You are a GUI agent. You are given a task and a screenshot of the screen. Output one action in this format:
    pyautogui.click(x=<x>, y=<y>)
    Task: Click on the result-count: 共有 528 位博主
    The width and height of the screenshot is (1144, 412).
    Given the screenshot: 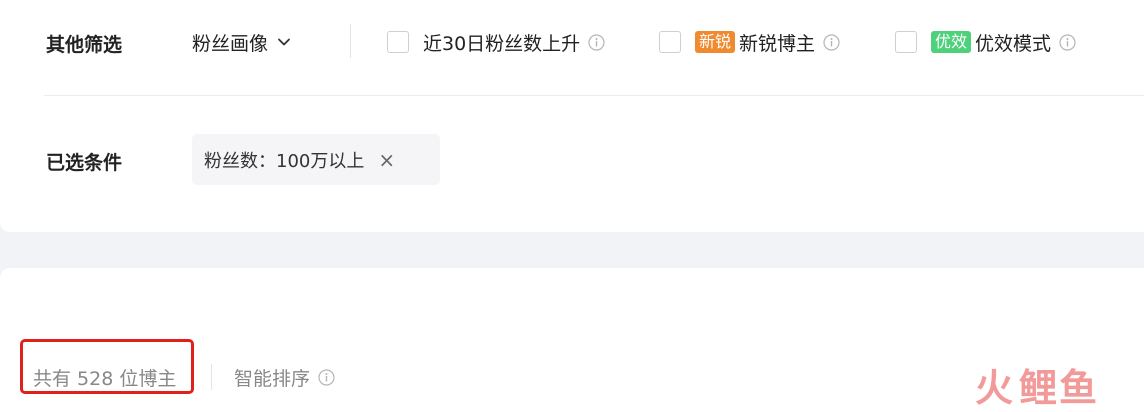 What is the action you would take?
    pyautogui.click(x=105, y=379)
    